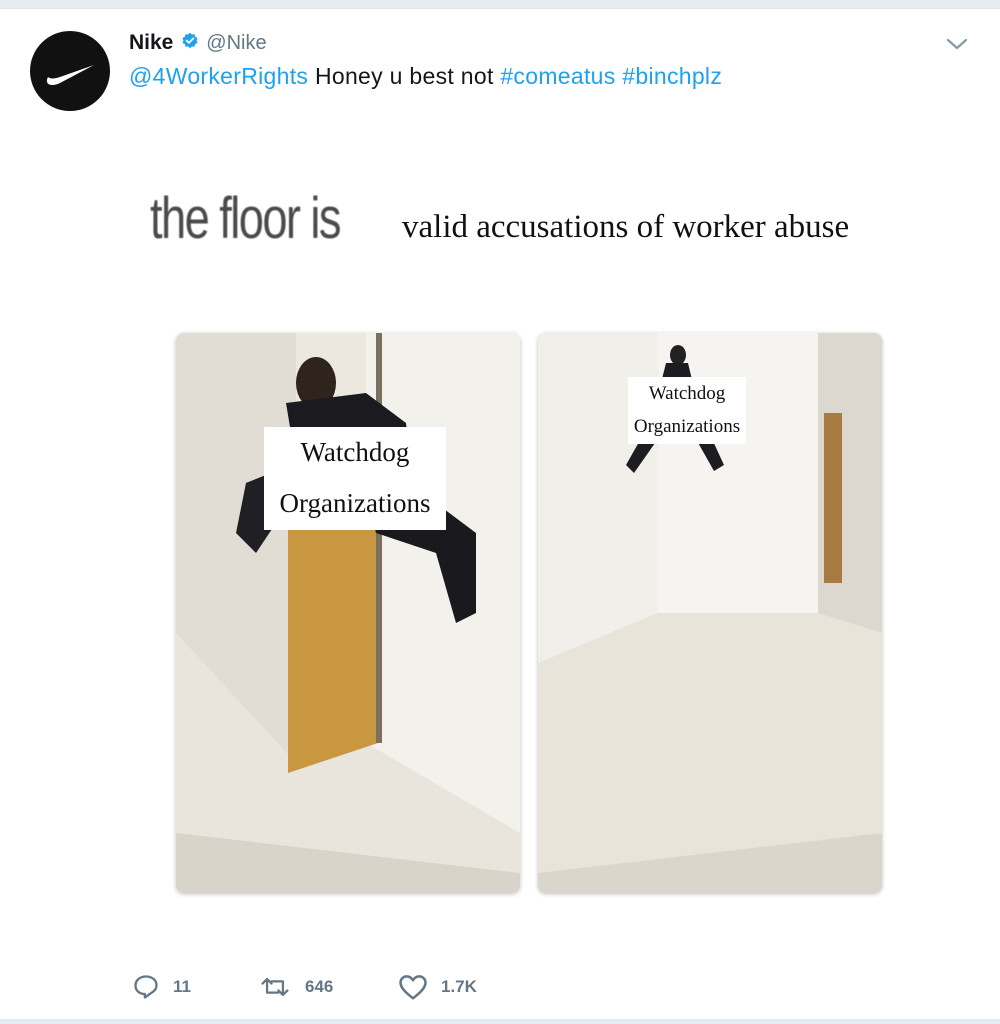 The image size is (1000, 1024). Describe the element at coordinates (557, 76) in the screenshot. I see `hashtag-link: #comeatus` at that location.